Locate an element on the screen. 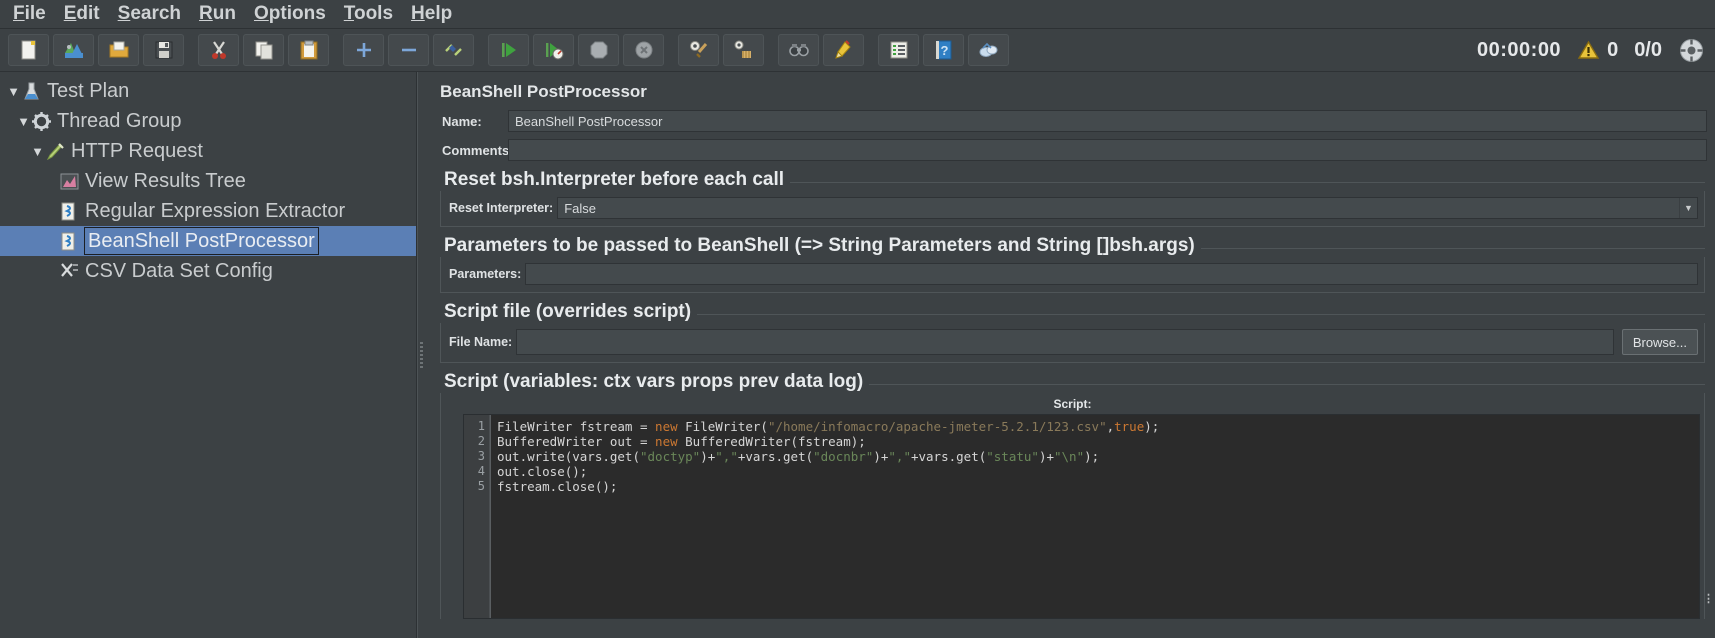 The width and height of the screenshot is (1715, 638). tree-item-http-request: ▼ HTTP Request is located at coordinates (208, 151).